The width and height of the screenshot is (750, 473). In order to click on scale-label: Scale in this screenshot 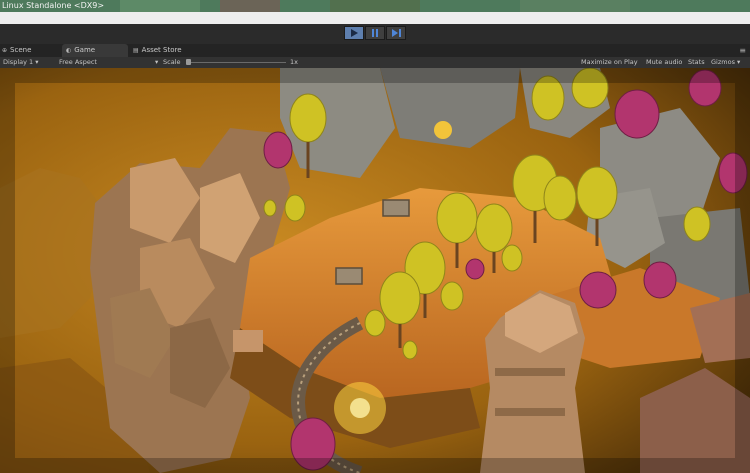, I will do `click(172, 62)`.